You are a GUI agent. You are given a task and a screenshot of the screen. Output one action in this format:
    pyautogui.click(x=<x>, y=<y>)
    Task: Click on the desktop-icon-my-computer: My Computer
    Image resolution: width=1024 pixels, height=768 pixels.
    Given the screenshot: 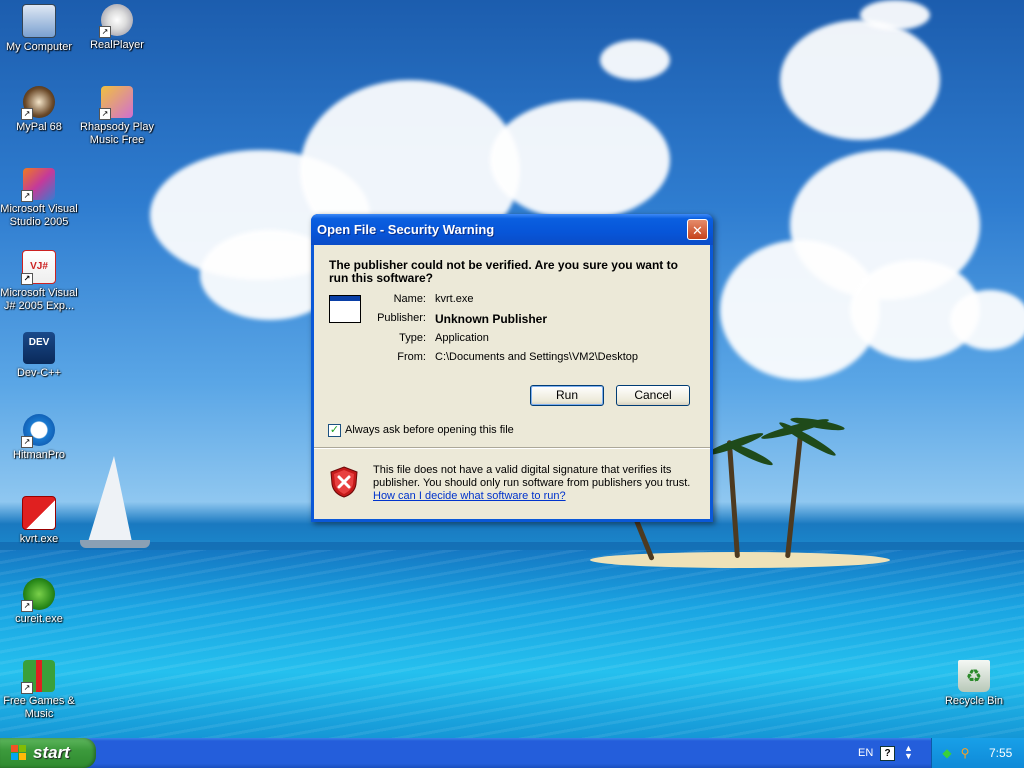 What is the action you would take?
    pyautogui.click(x=39, y=29)
    